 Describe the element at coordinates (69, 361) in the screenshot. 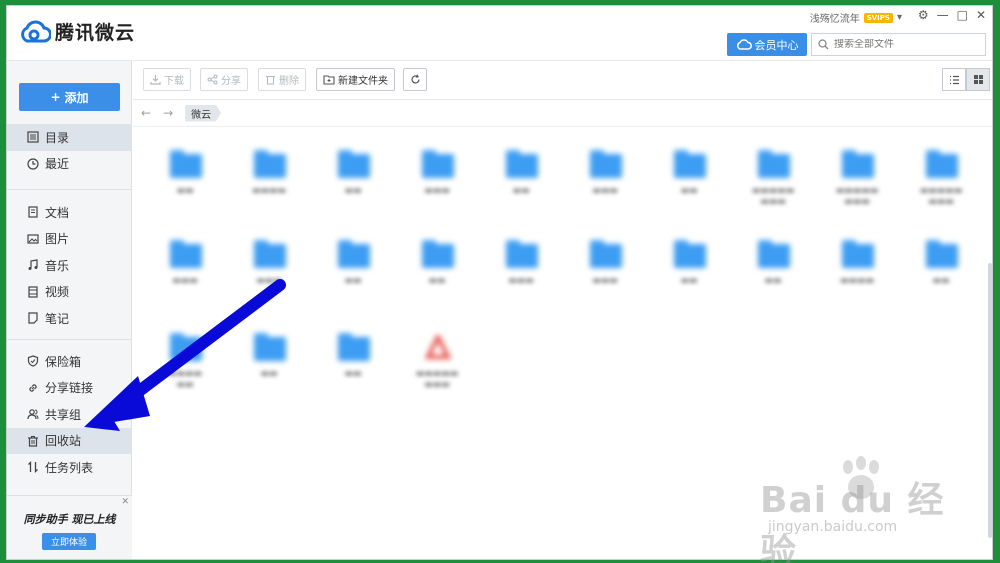

I see `sidebar-item-safe: 保险箱` at that location.